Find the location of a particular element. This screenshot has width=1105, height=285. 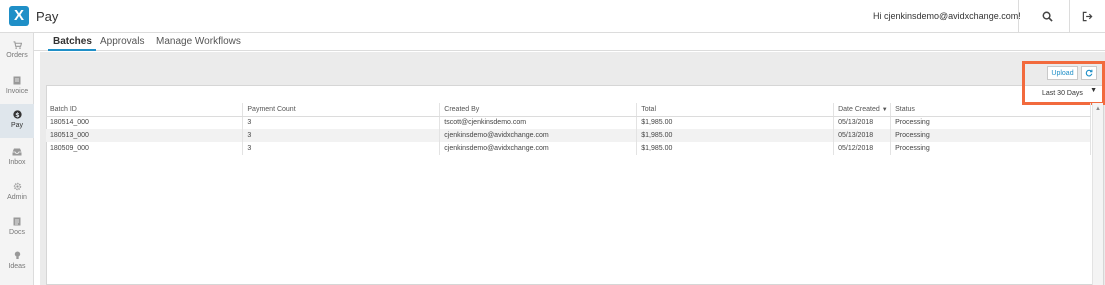

sidebar-item-ideas: Ideas is located at coordinates (17, 262).